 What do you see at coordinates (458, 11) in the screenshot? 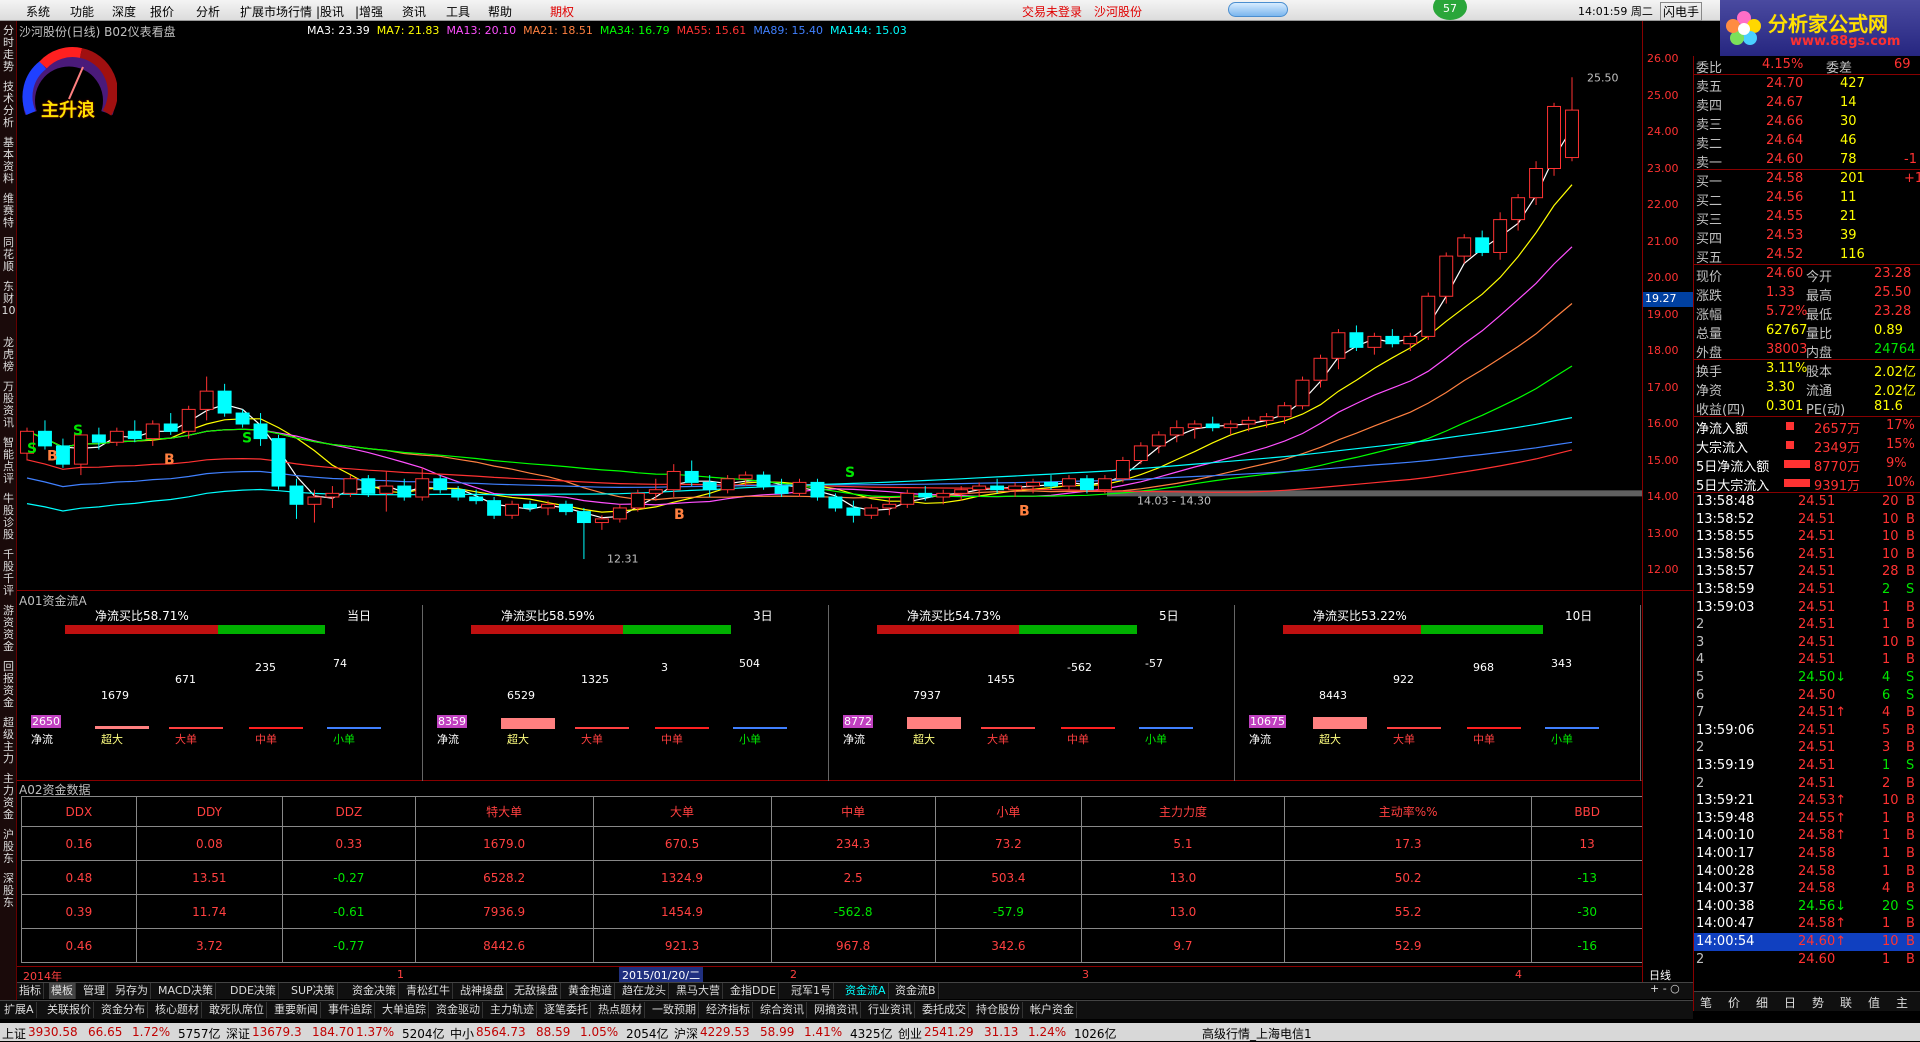
I see `menu-item: 工具` at bounding box center [458, 11].